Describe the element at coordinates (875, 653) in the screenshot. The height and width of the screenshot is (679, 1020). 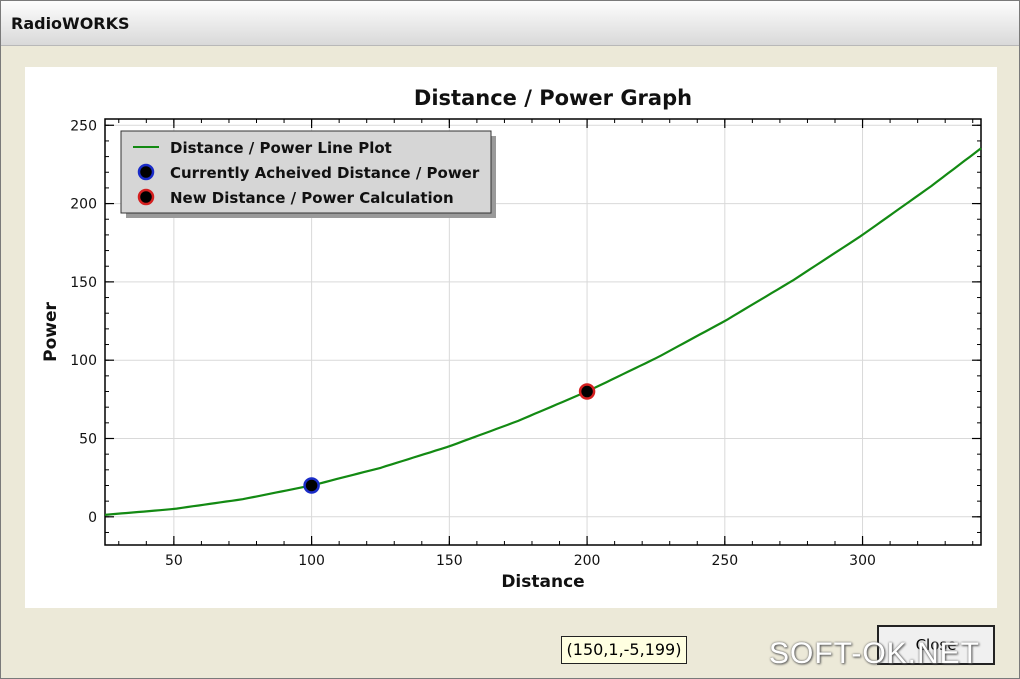
I see `watermark: SOFT-OK.NET` at that location.